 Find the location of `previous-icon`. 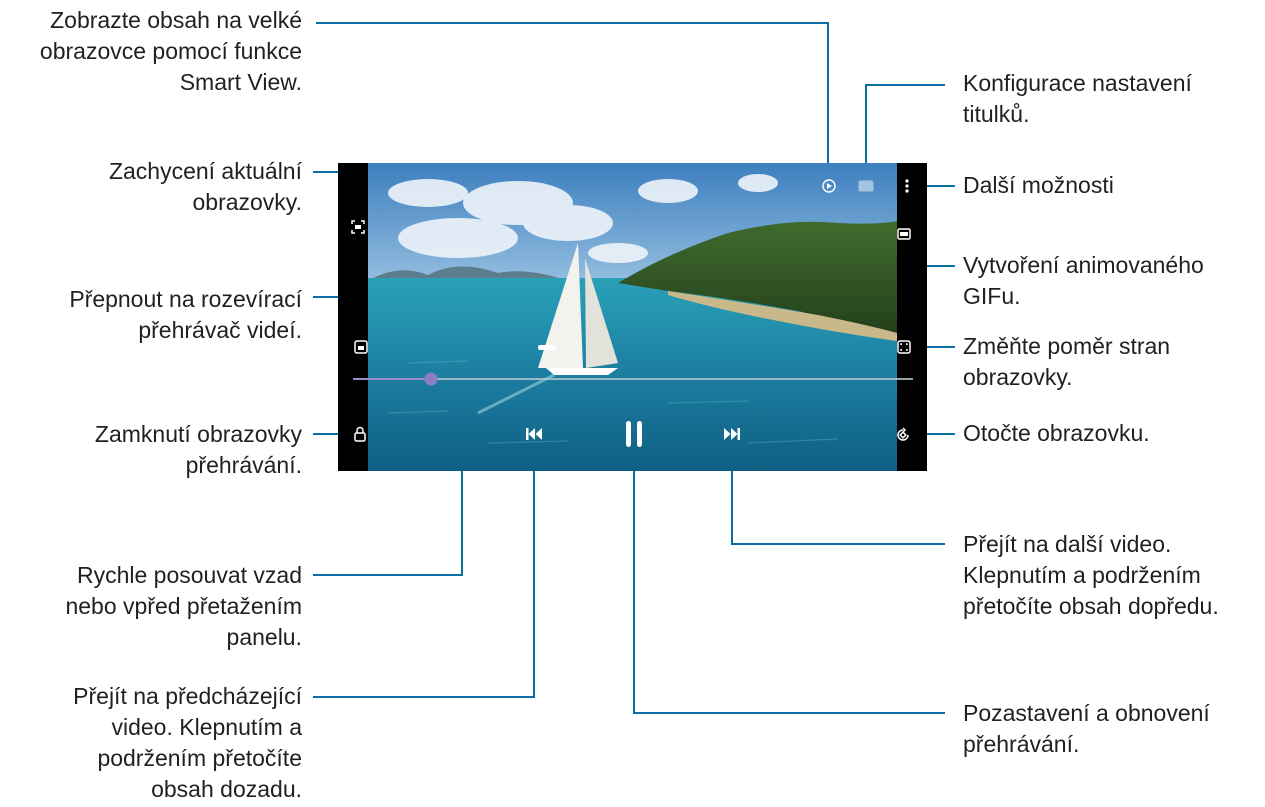

previous-icon is located at coordinates (534, 434).